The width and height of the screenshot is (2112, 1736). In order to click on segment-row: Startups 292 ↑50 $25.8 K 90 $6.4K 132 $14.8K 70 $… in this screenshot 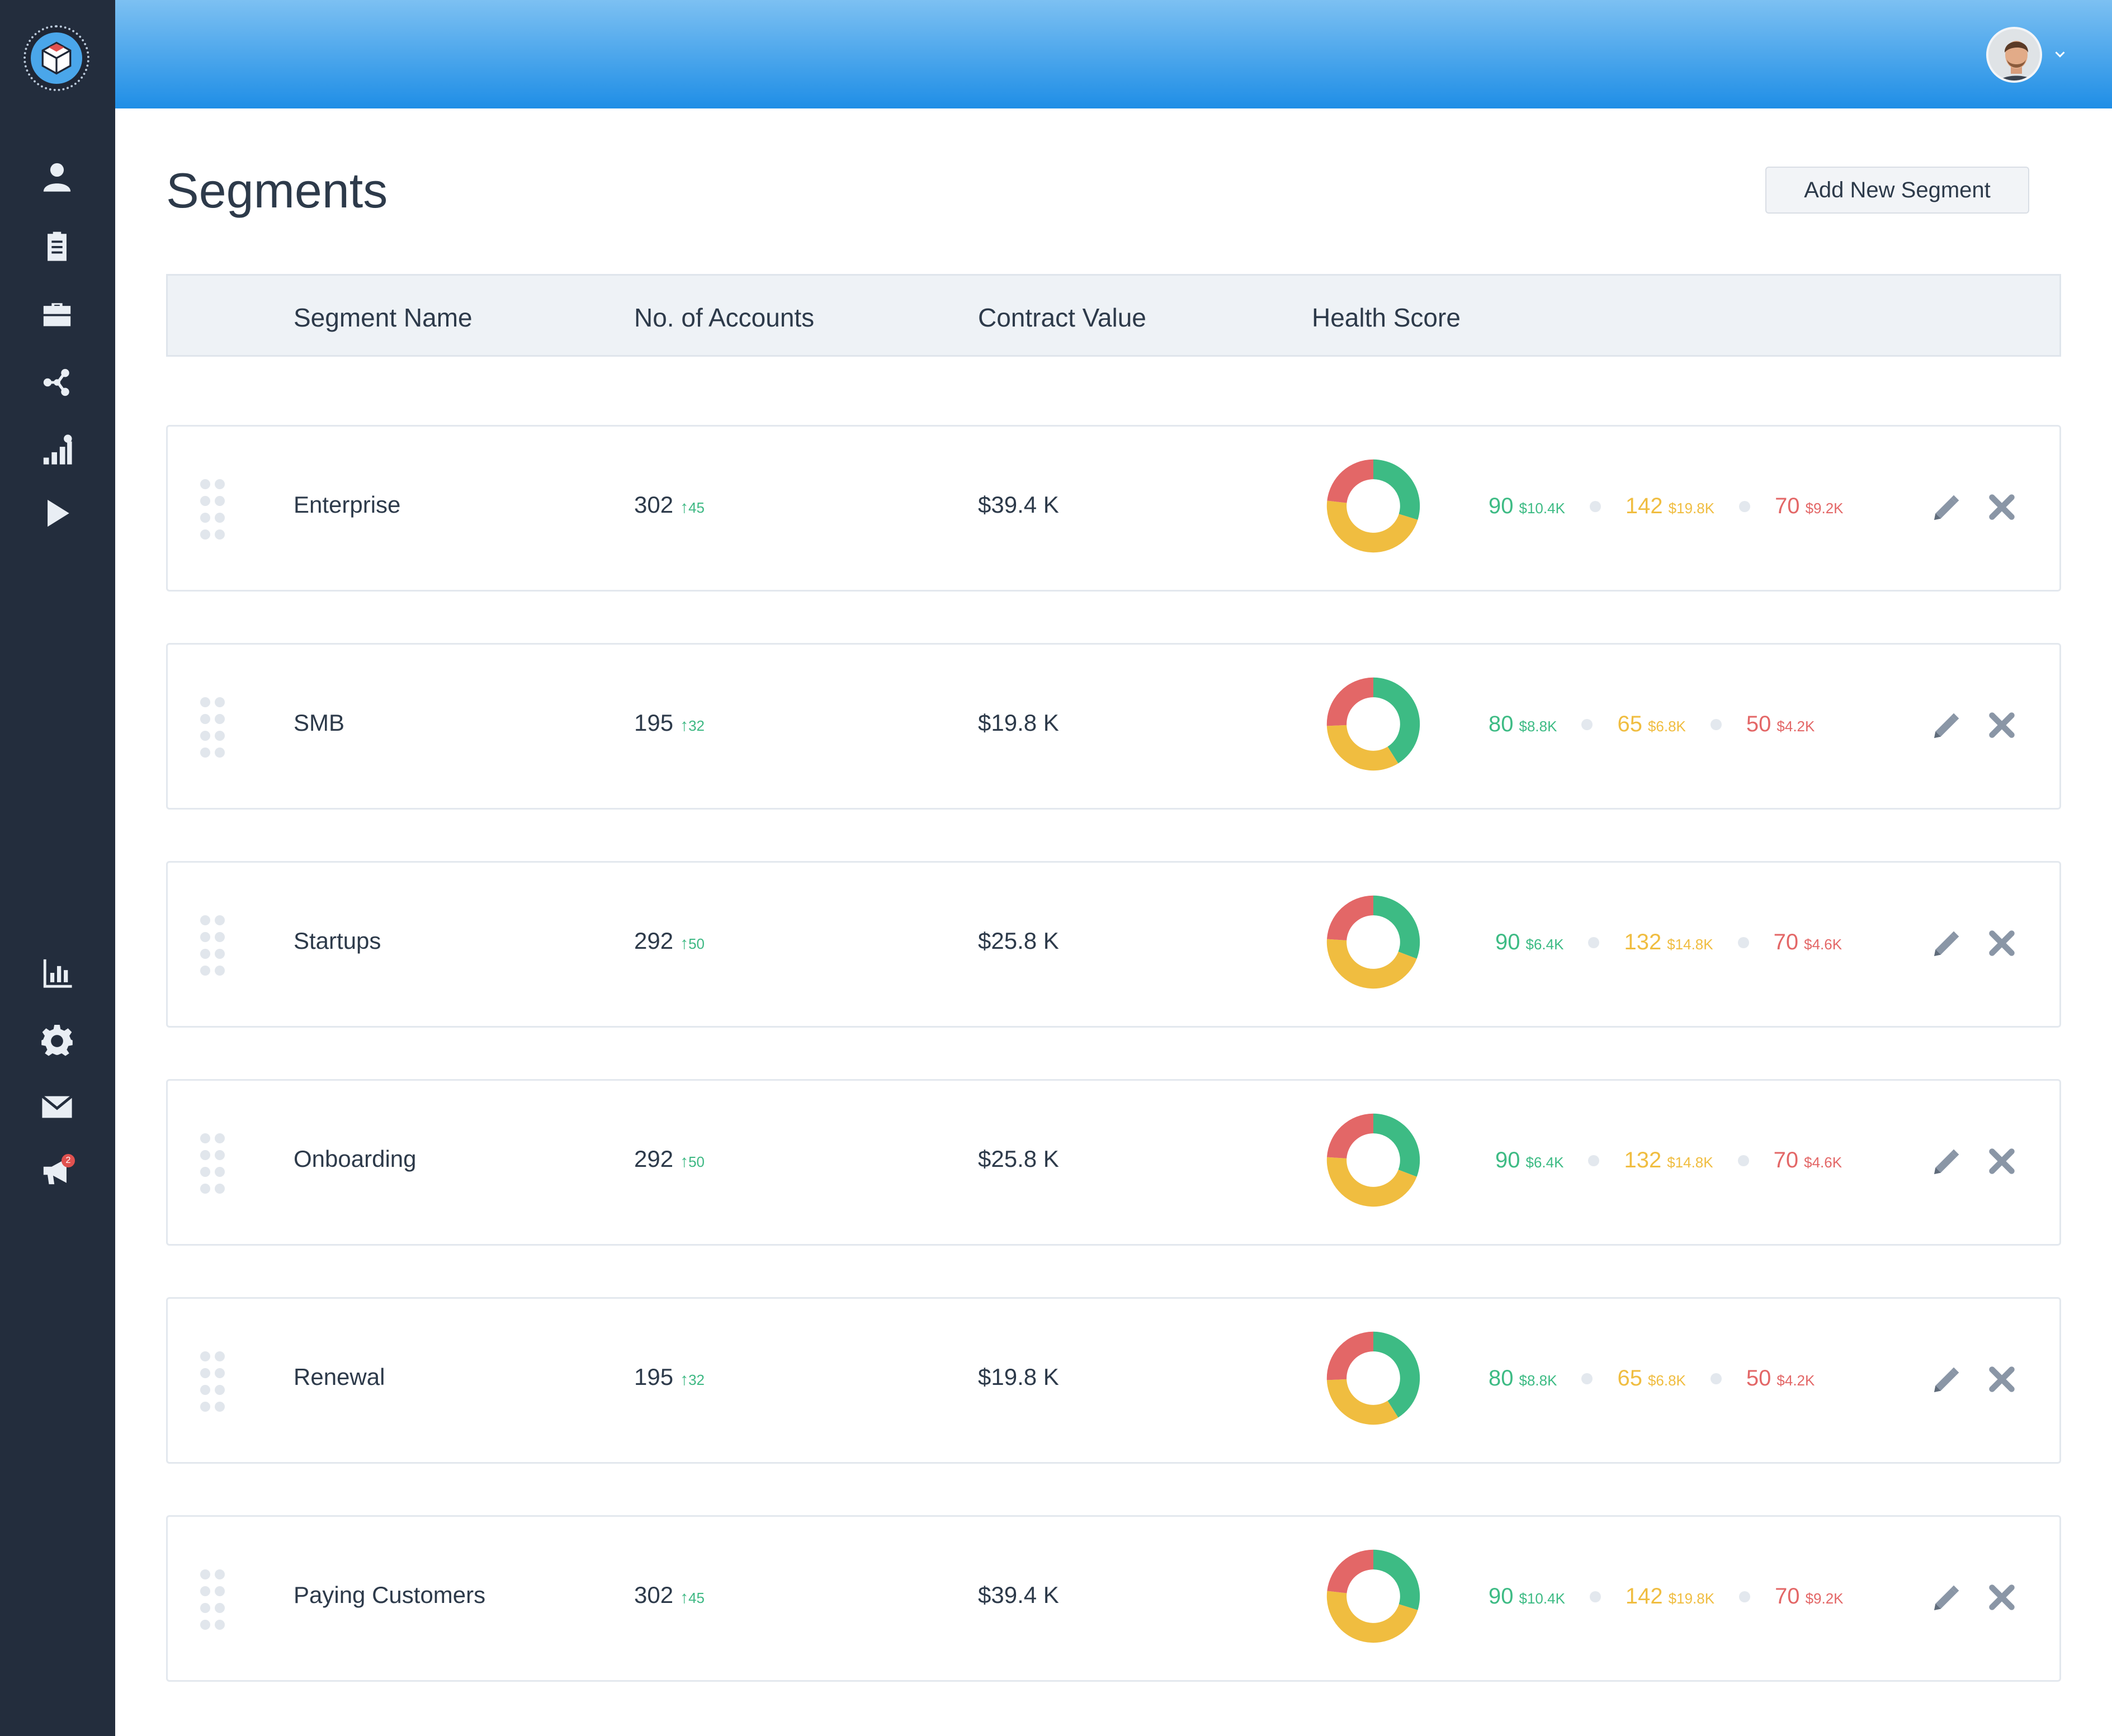, I will do `click(1113, 944)`.